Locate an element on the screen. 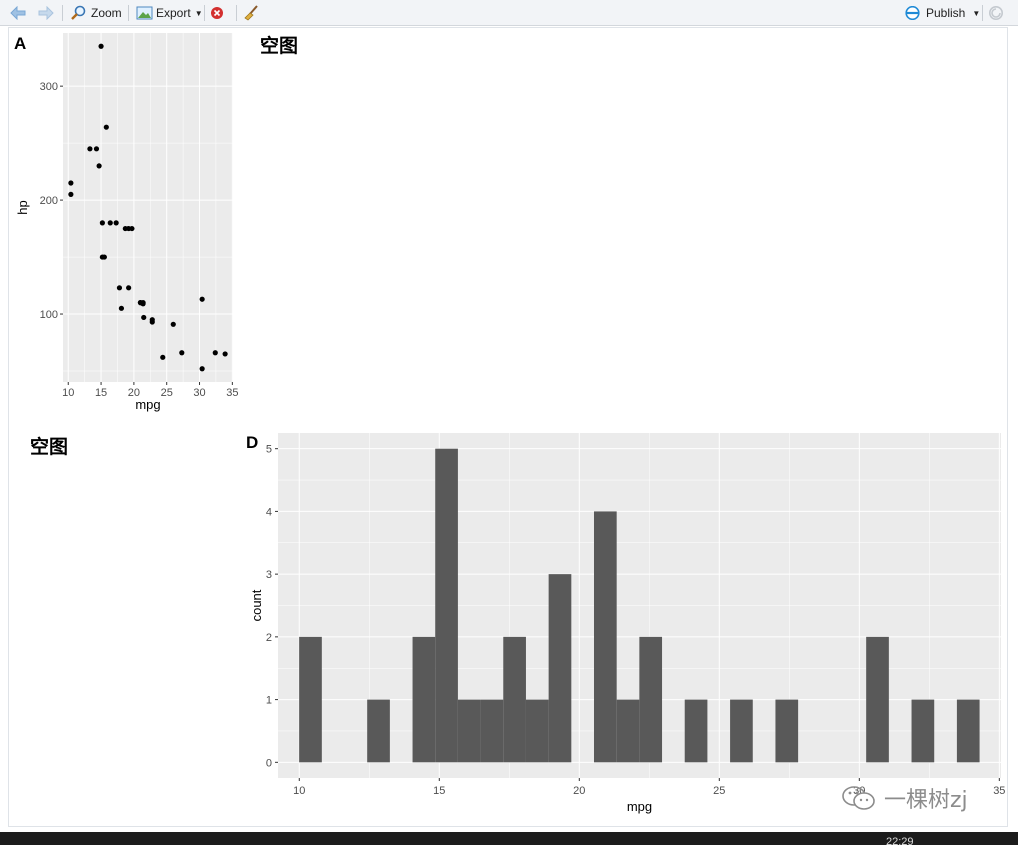 The width and height of the screenshot is (1018, 848). remove-plot-button is located at coordinates (217, 13).